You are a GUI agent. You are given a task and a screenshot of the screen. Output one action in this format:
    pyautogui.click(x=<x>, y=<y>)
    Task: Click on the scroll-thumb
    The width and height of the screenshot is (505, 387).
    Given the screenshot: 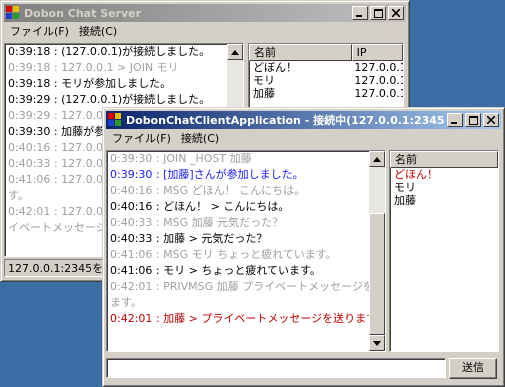 What is the action you would take?
    pyautogui.click(x=377, y=274)
    